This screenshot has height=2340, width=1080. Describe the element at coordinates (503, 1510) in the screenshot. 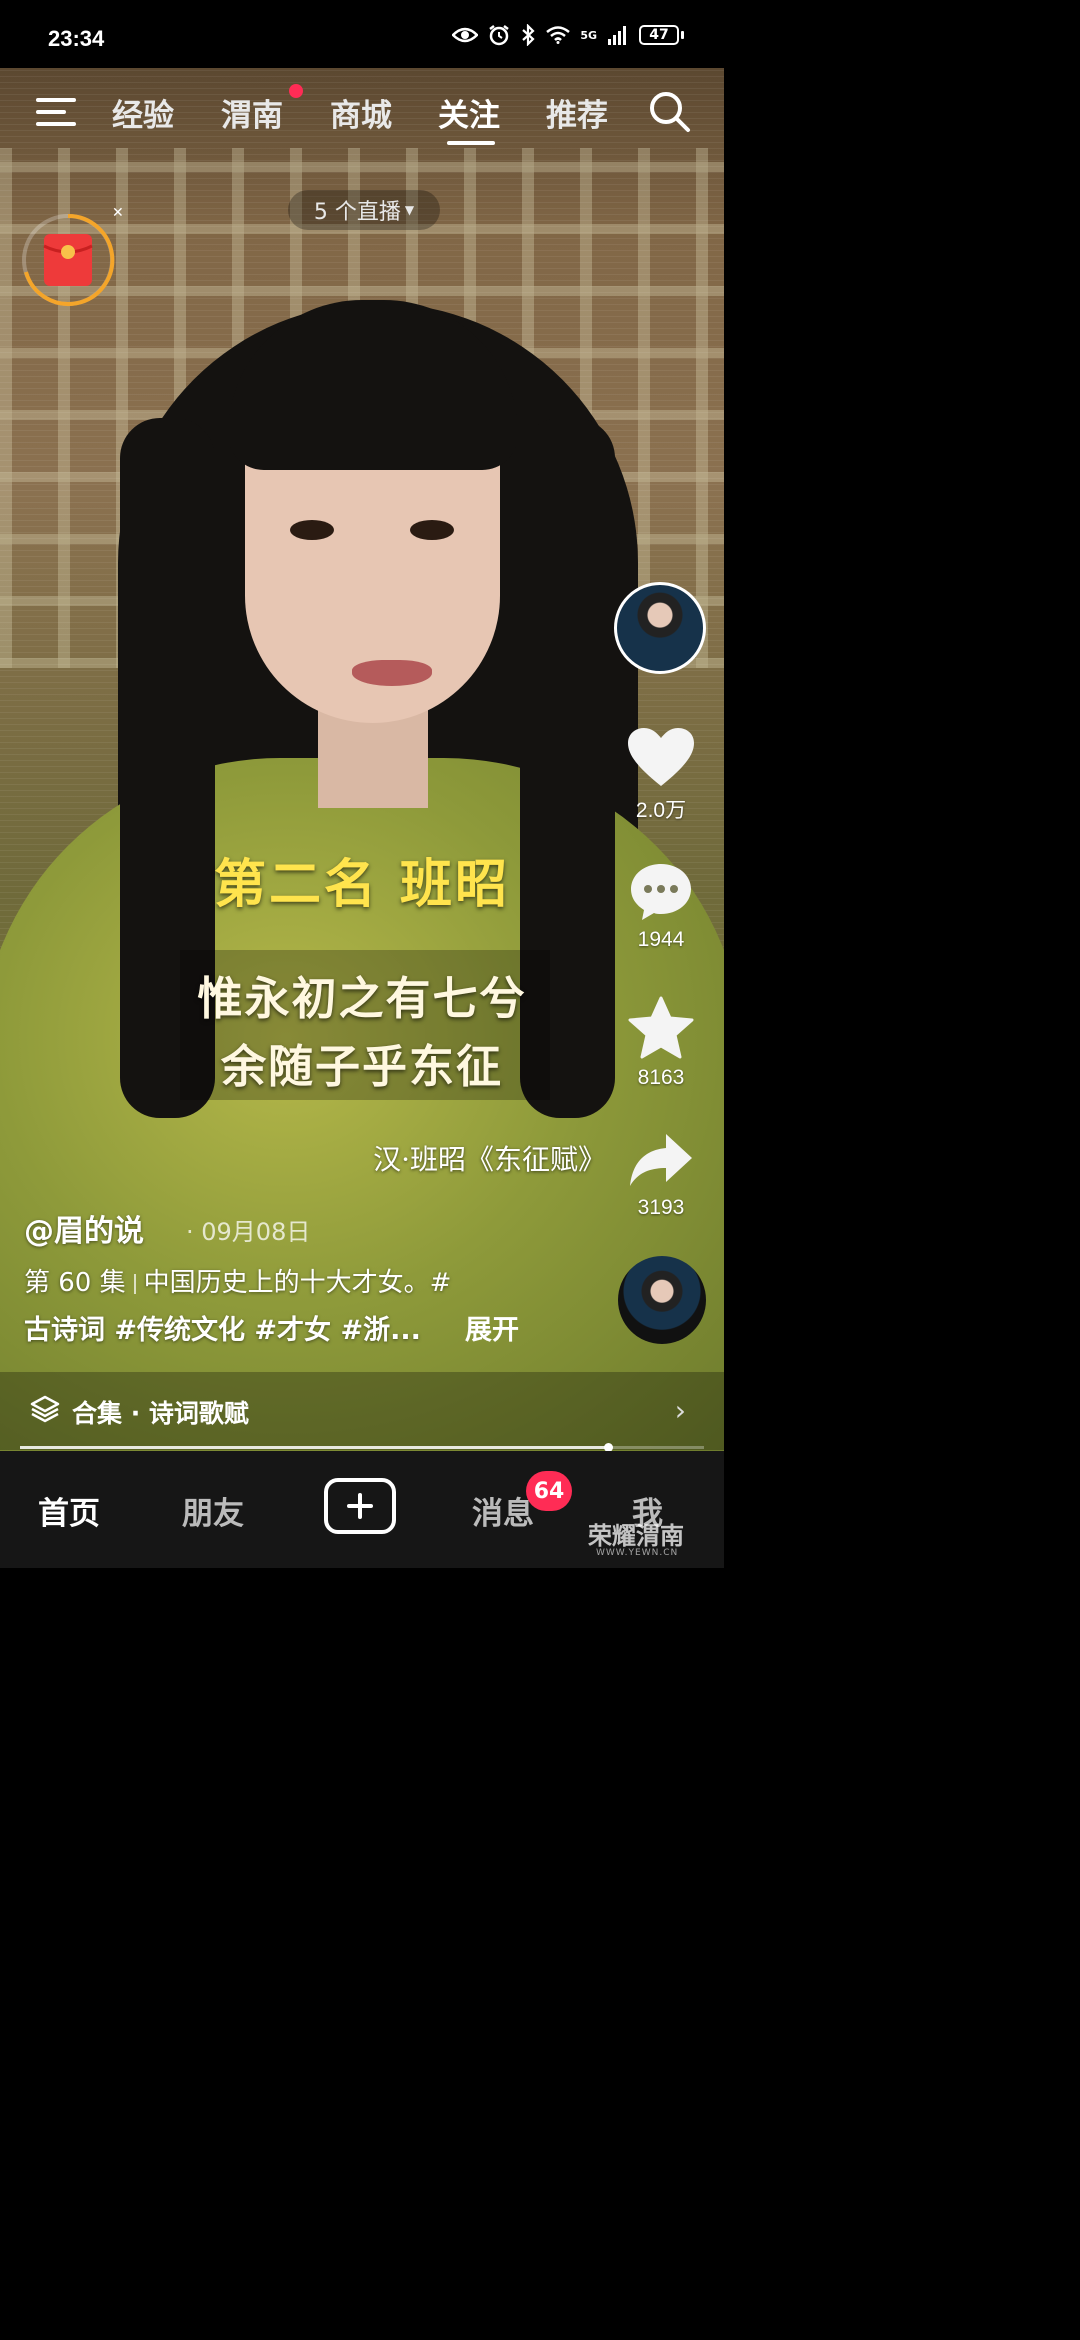

I see `nav-messages: 消息` at that location.